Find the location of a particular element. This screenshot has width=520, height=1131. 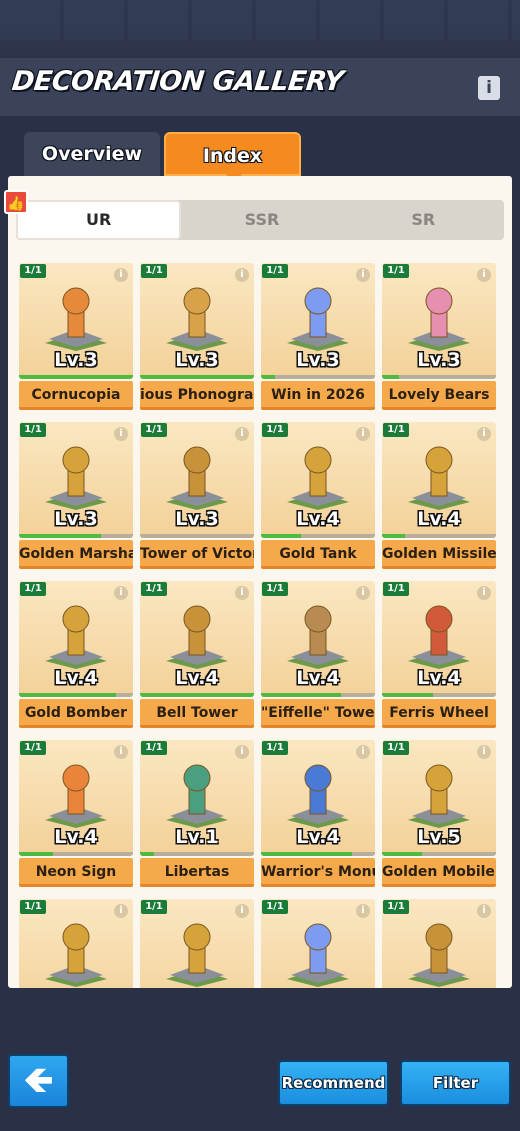

decoration-name: Golden Missile V is located at coordinates (439, 554).